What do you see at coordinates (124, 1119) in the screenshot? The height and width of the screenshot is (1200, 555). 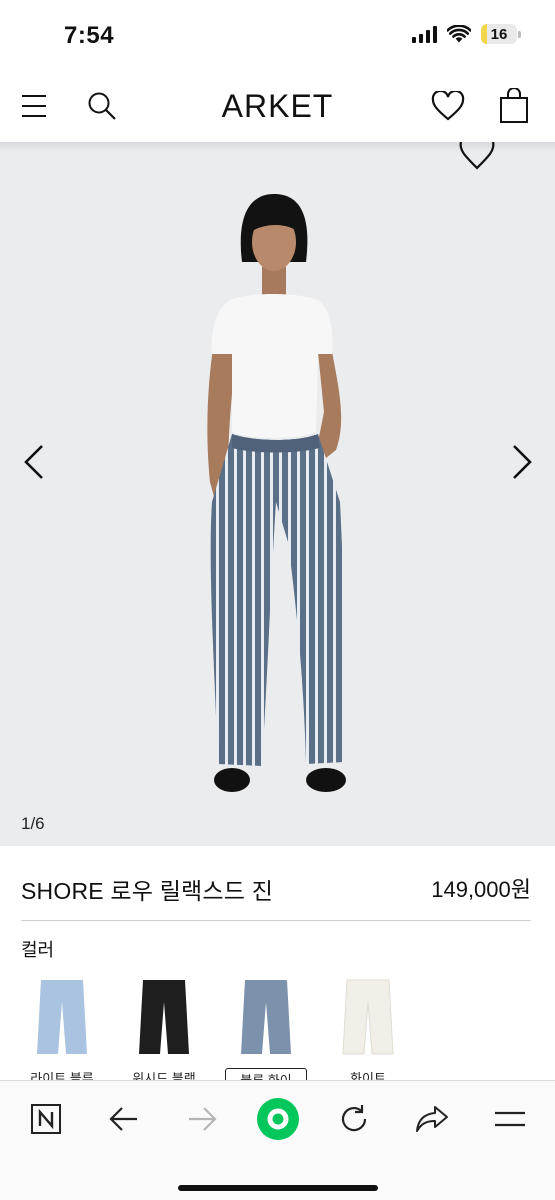 I see `back-arrow-icon` at bounding box center [124, 1119].